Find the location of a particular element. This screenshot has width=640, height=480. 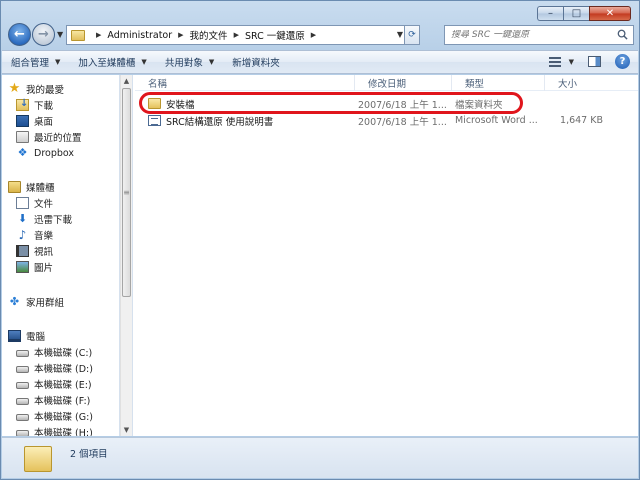

sidebar-item-music: ♪ 音樂 is located at coordinates (27, 235).